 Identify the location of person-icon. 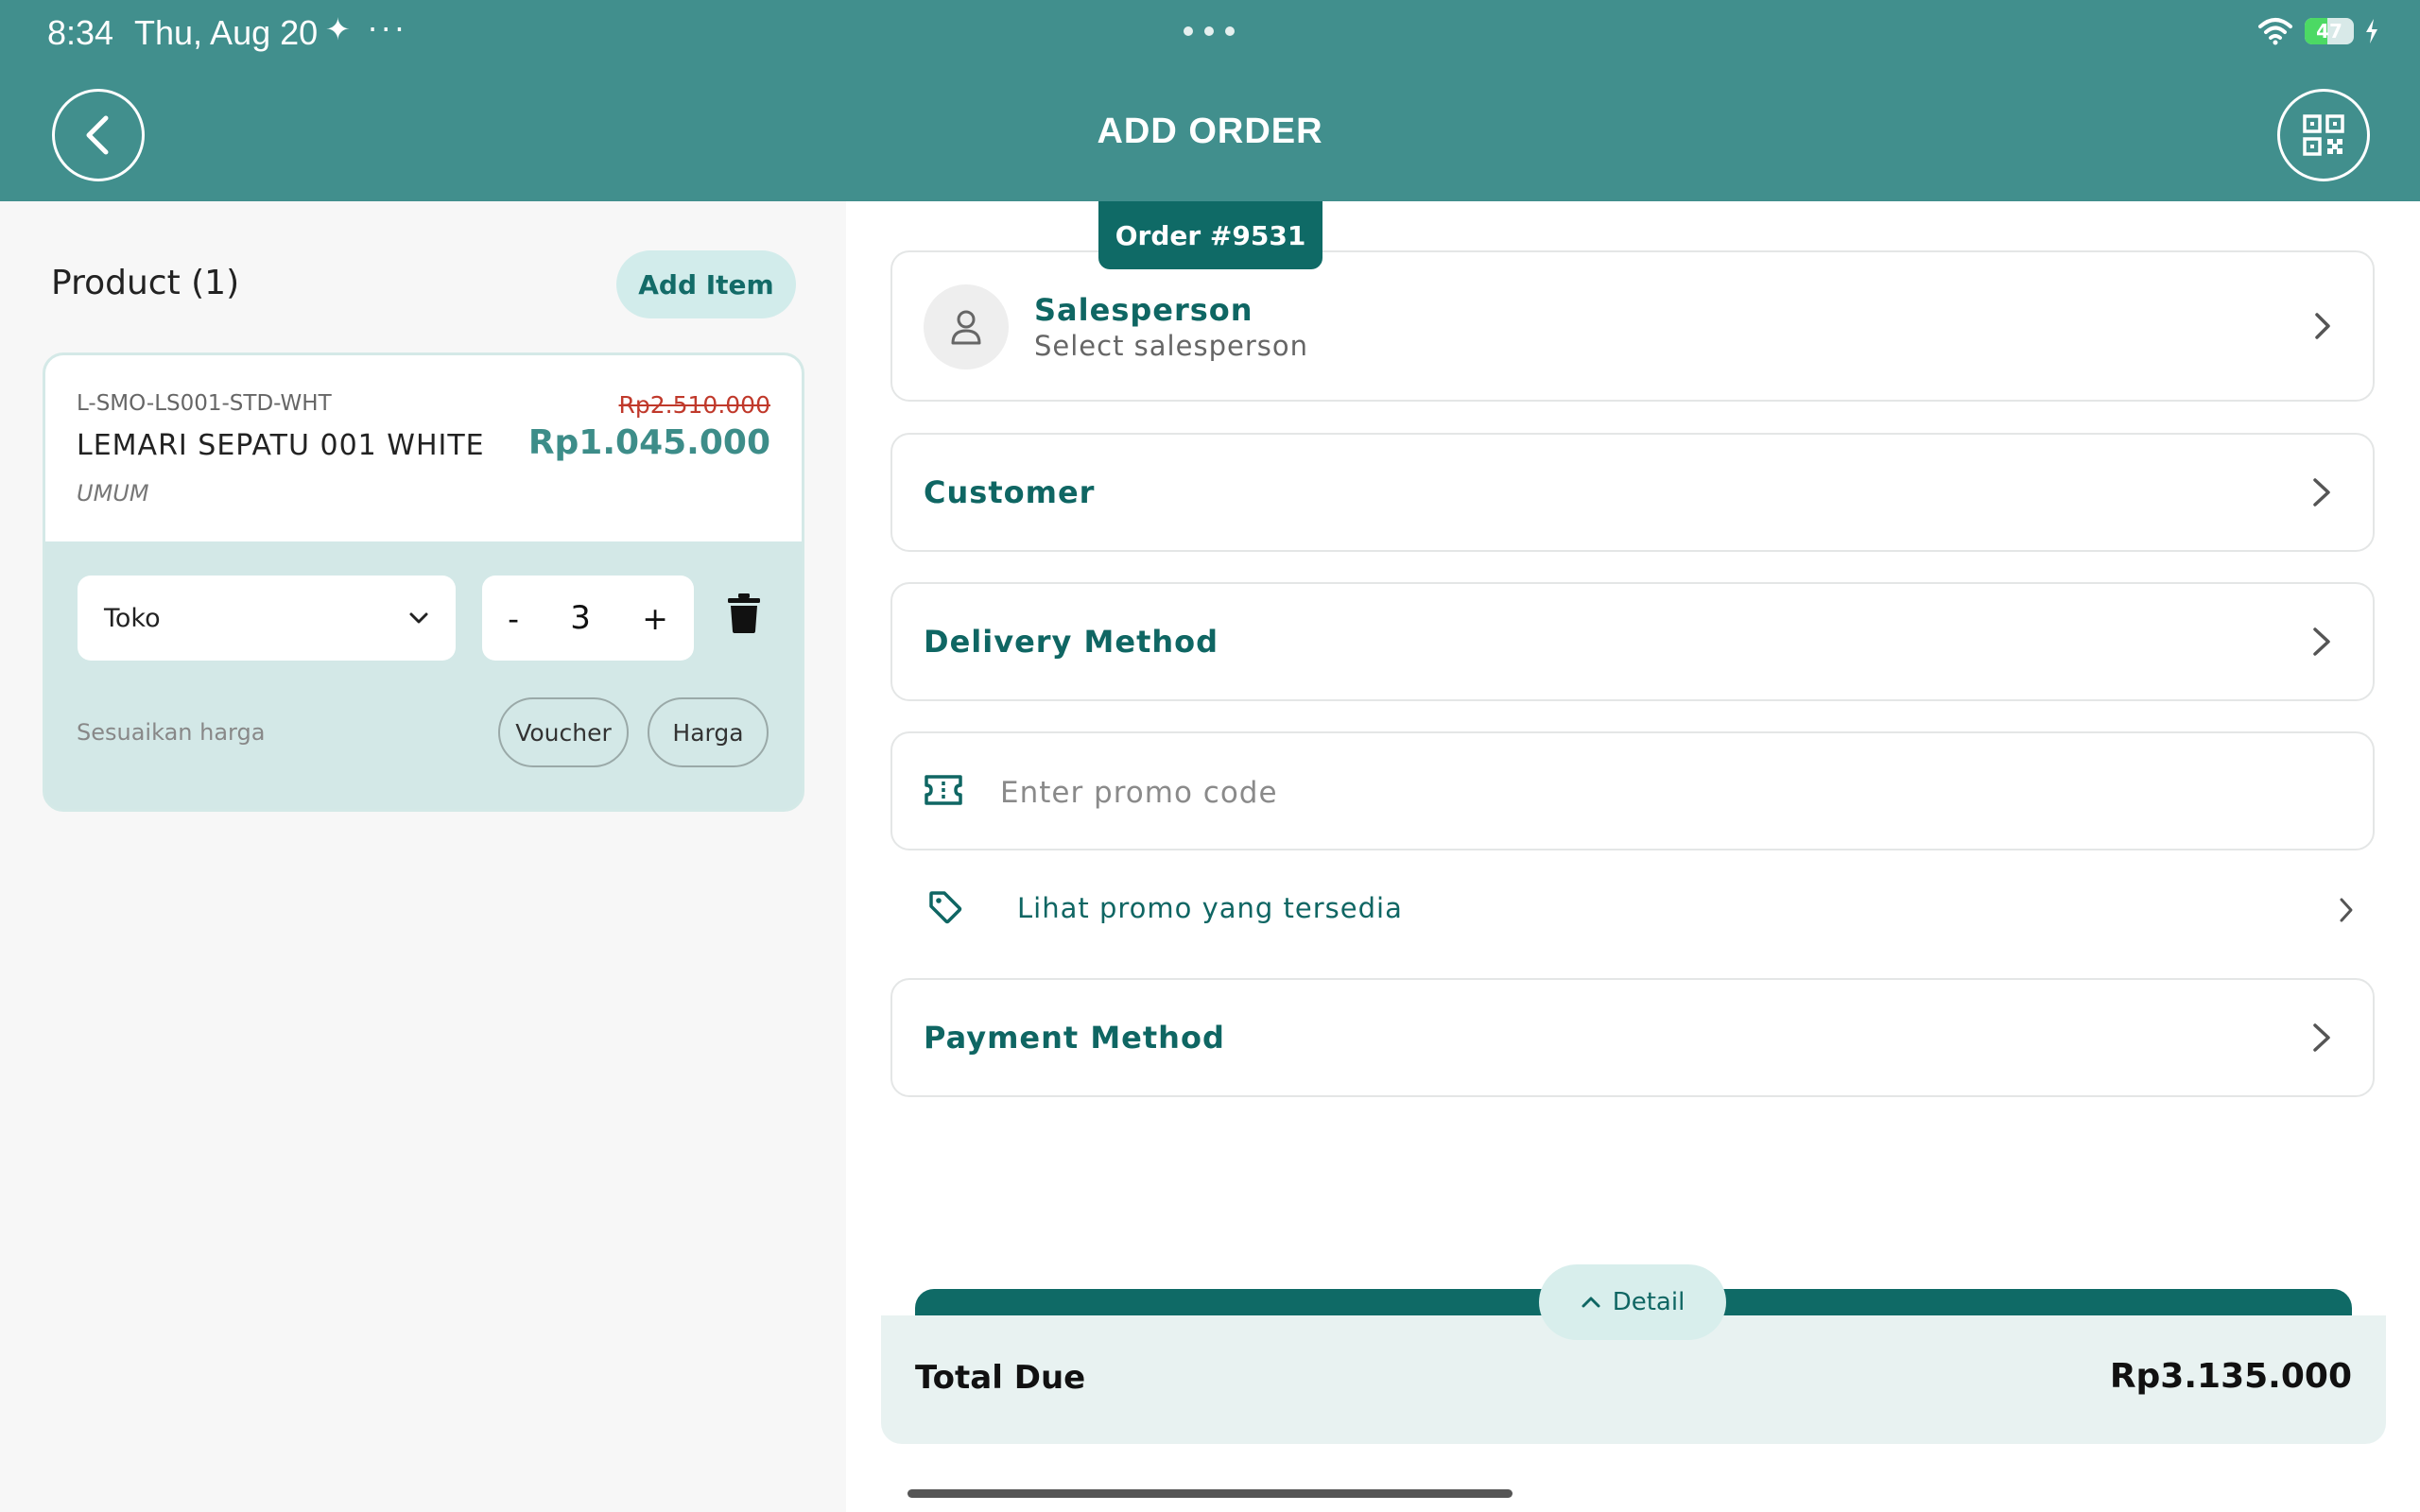
(966, 327).